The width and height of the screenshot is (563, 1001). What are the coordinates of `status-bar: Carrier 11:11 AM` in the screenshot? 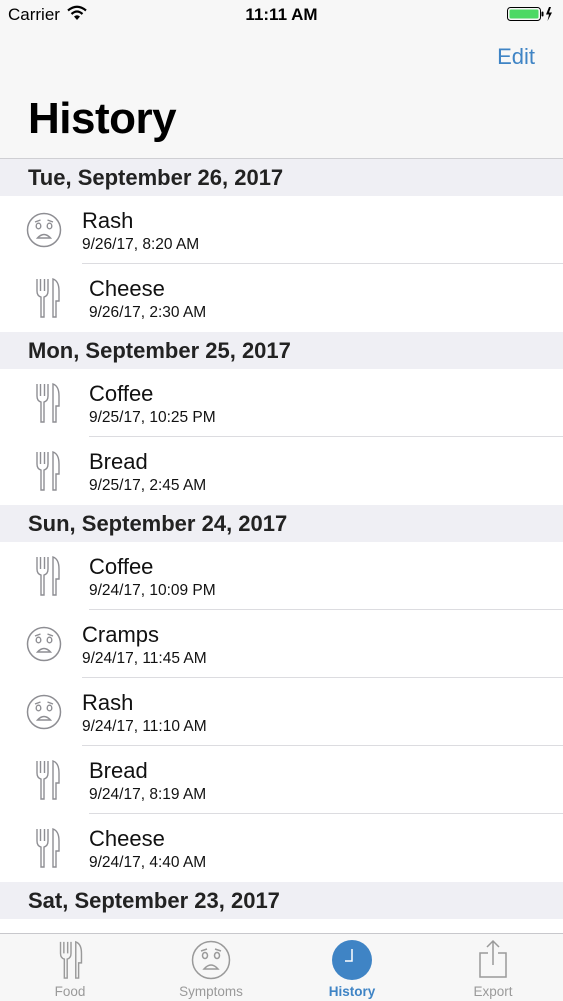 It's located at (281, 15).